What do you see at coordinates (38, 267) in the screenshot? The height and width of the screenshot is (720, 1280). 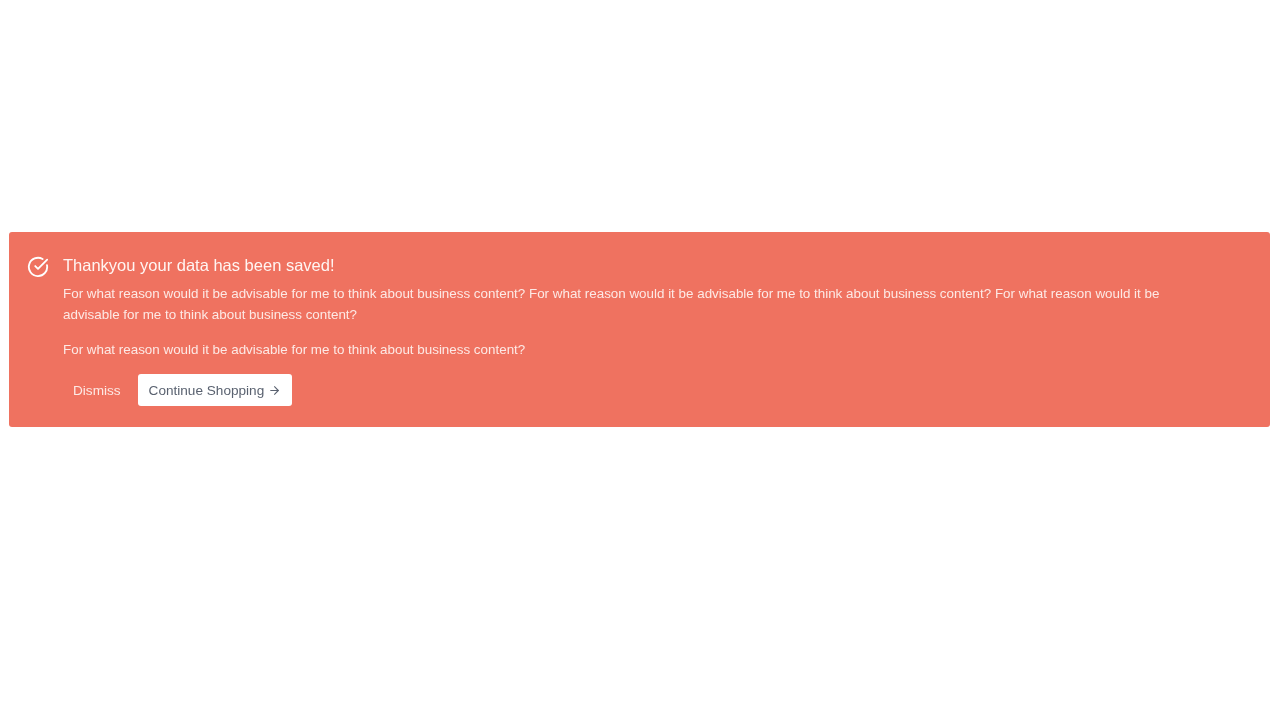 I see `check-circle-icon` at bounding box center [38, 267].